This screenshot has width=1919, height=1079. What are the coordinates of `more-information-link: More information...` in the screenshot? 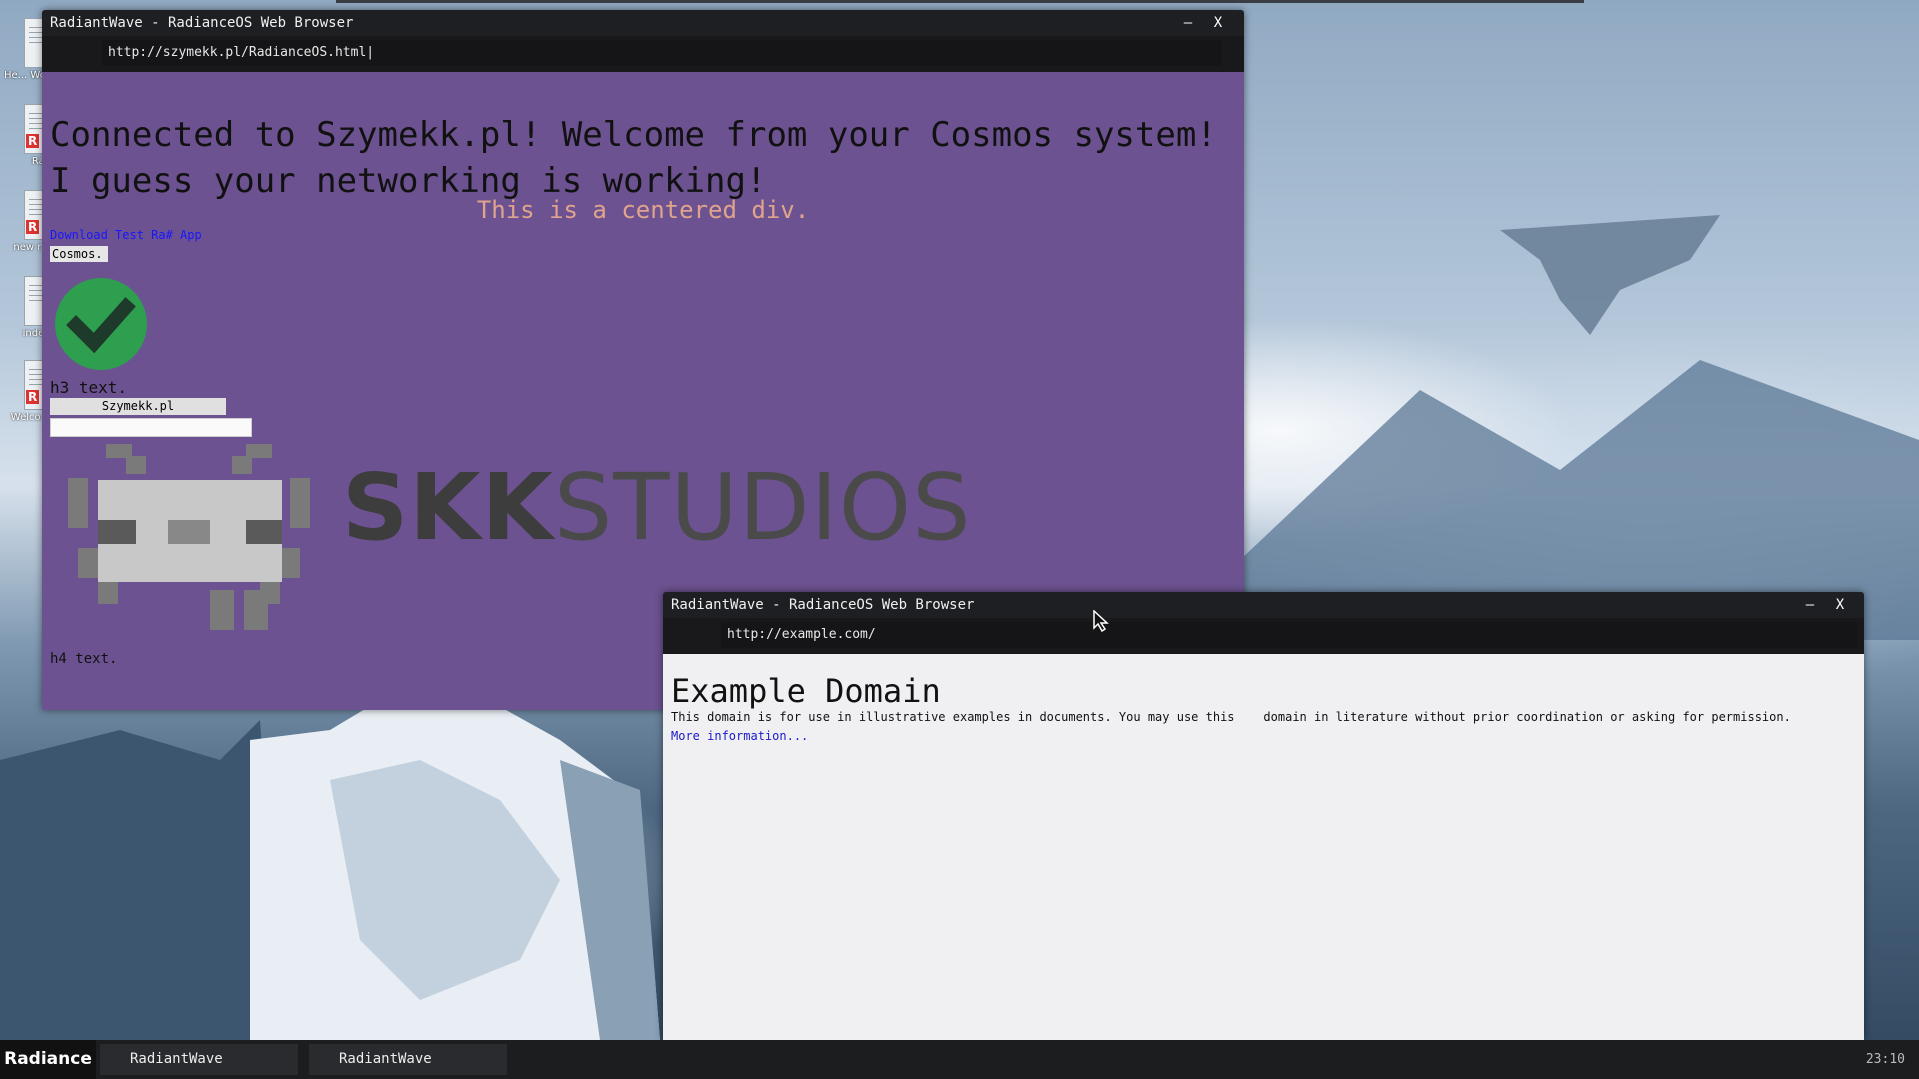 It's located at (739, 736).